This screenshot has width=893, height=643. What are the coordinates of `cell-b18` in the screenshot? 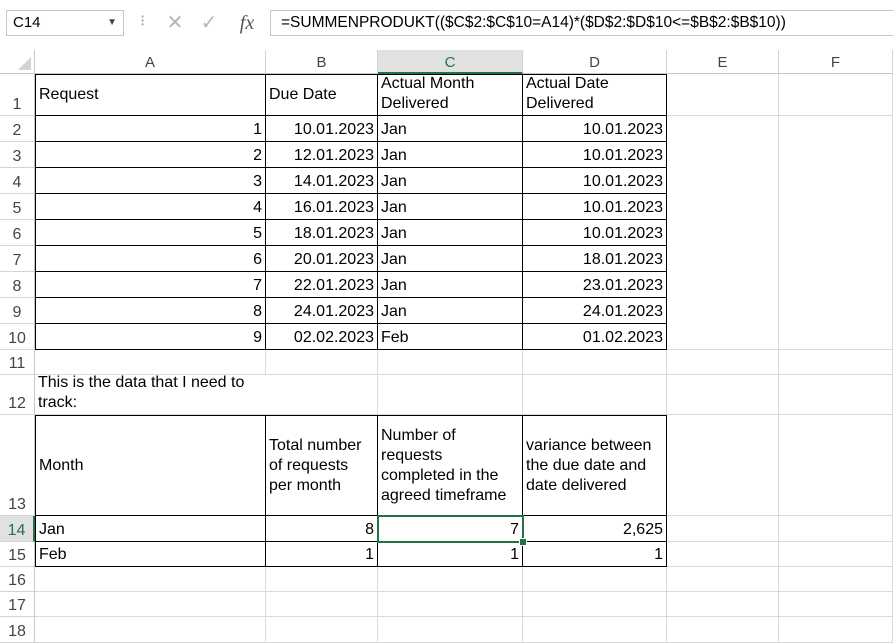 It's located at (322, 630).